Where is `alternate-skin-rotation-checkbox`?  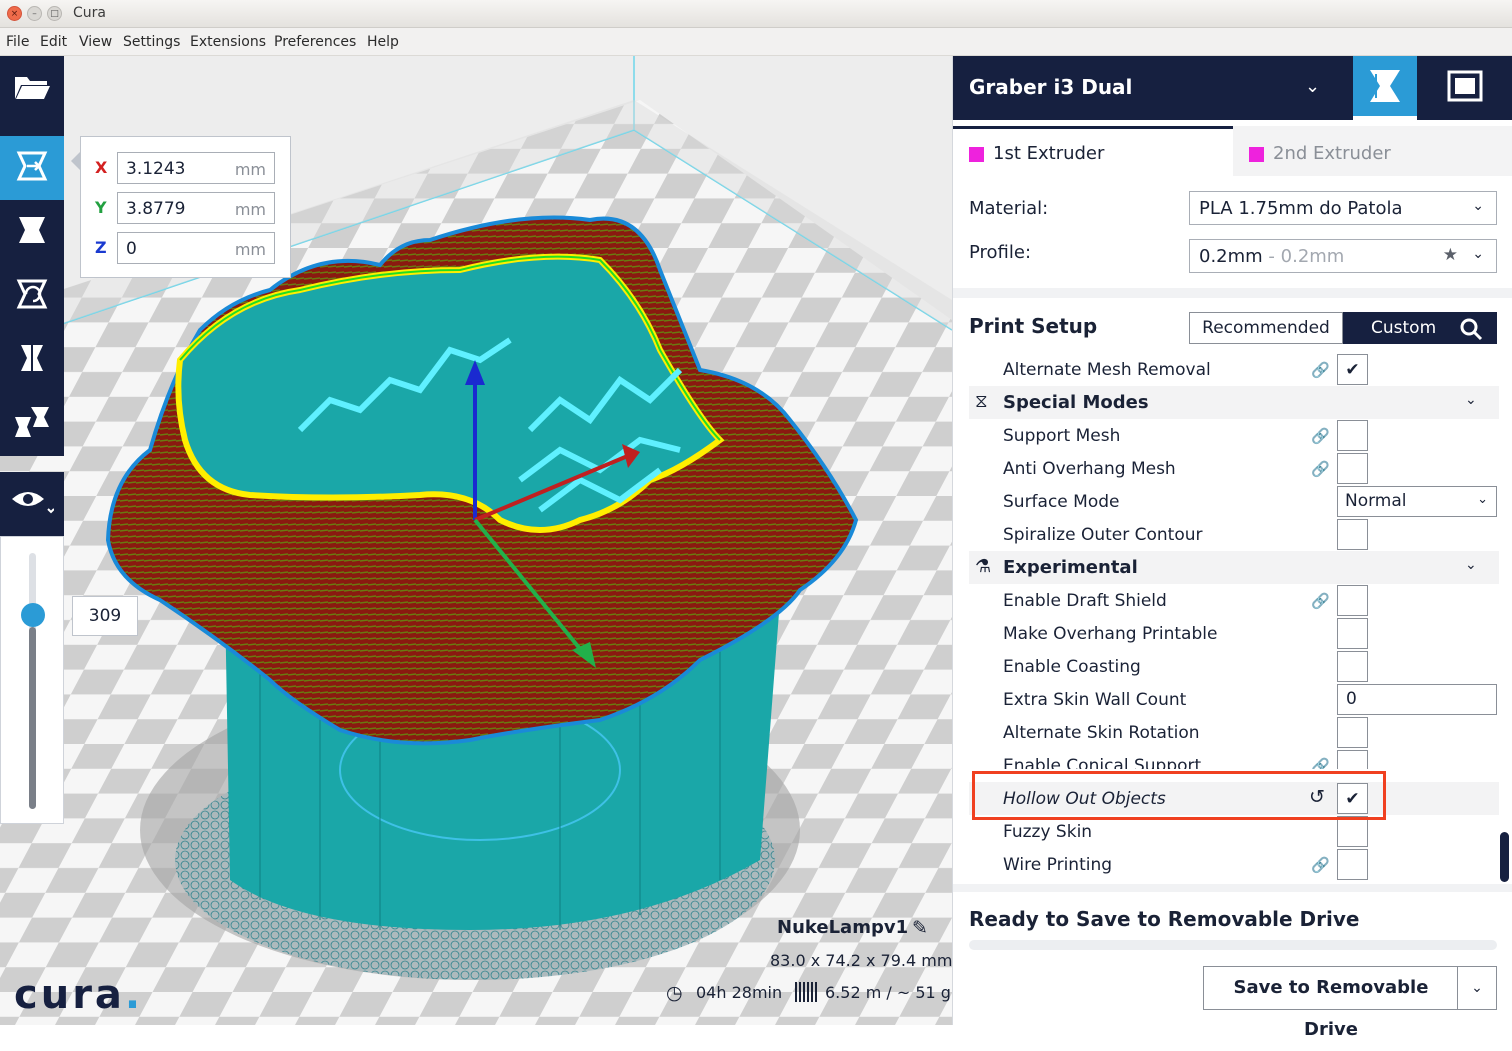
alternate-skin-rotation-checkbox is located at coordinates (1352, 732).